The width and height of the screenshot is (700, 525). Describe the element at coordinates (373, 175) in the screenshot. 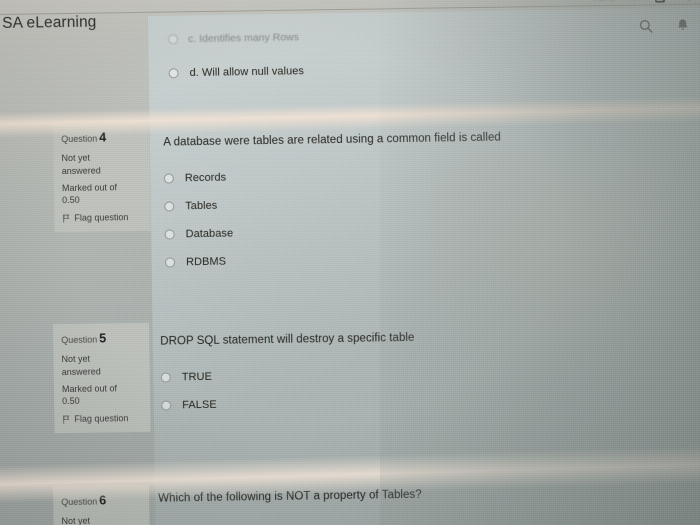

I see `option-row: Records` at that location.